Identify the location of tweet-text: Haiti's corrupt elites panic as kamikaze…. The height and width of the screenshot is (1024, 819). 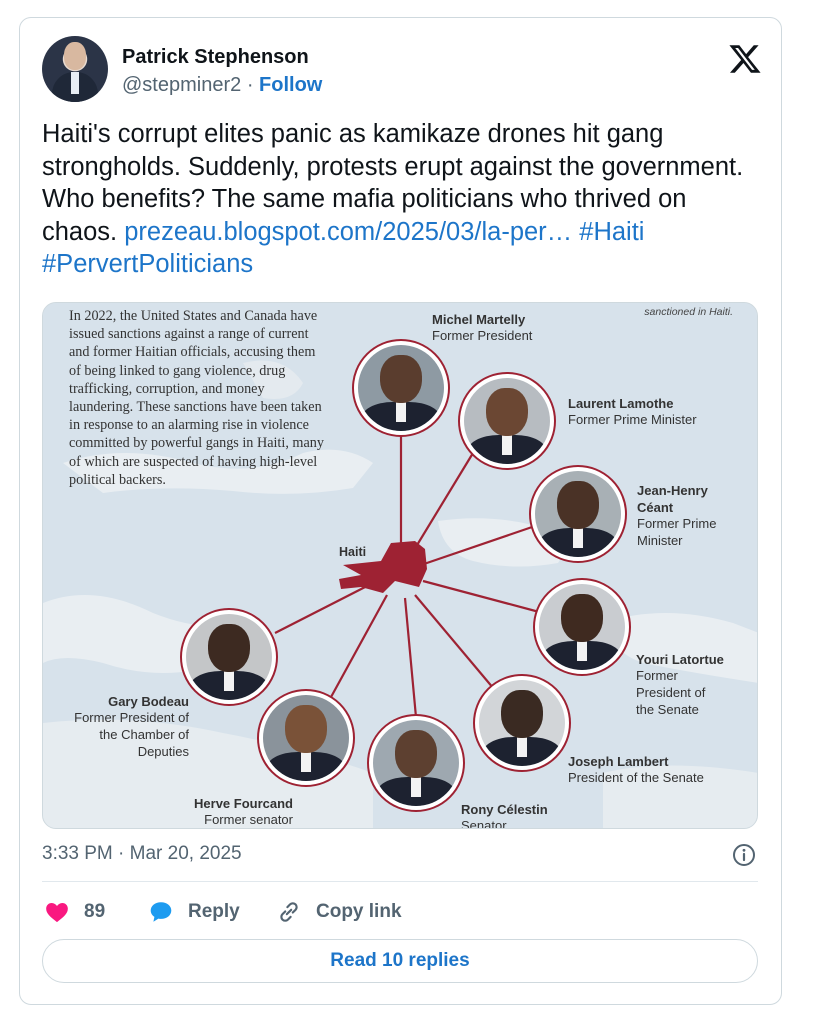
(399, 199).